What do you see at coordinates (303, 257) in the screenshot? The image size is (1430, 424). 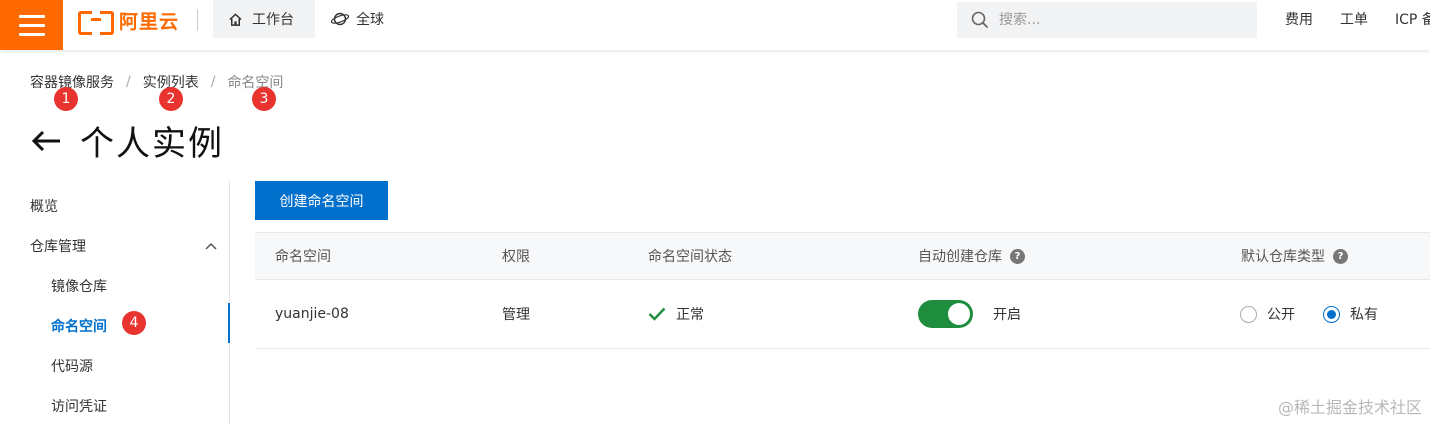 I see `column-header-namespace: 命名空间` at bounding box center [303, 257].